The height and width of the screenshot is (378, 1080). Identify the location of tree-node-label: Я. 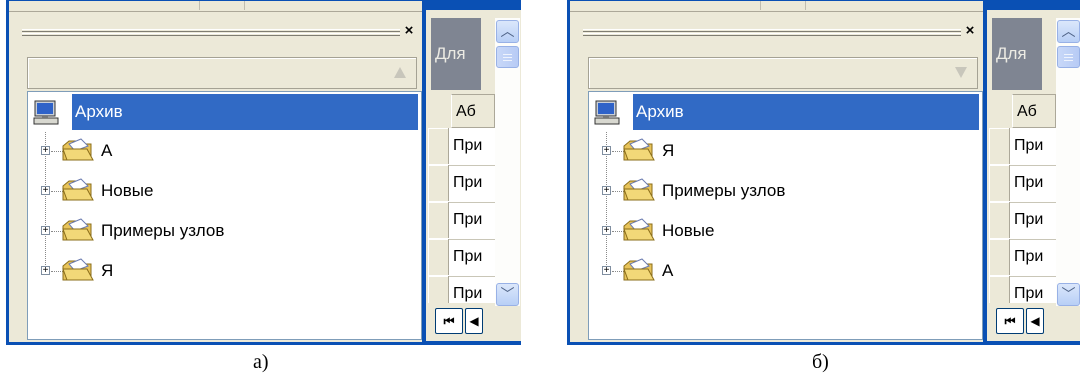
(668, 150).